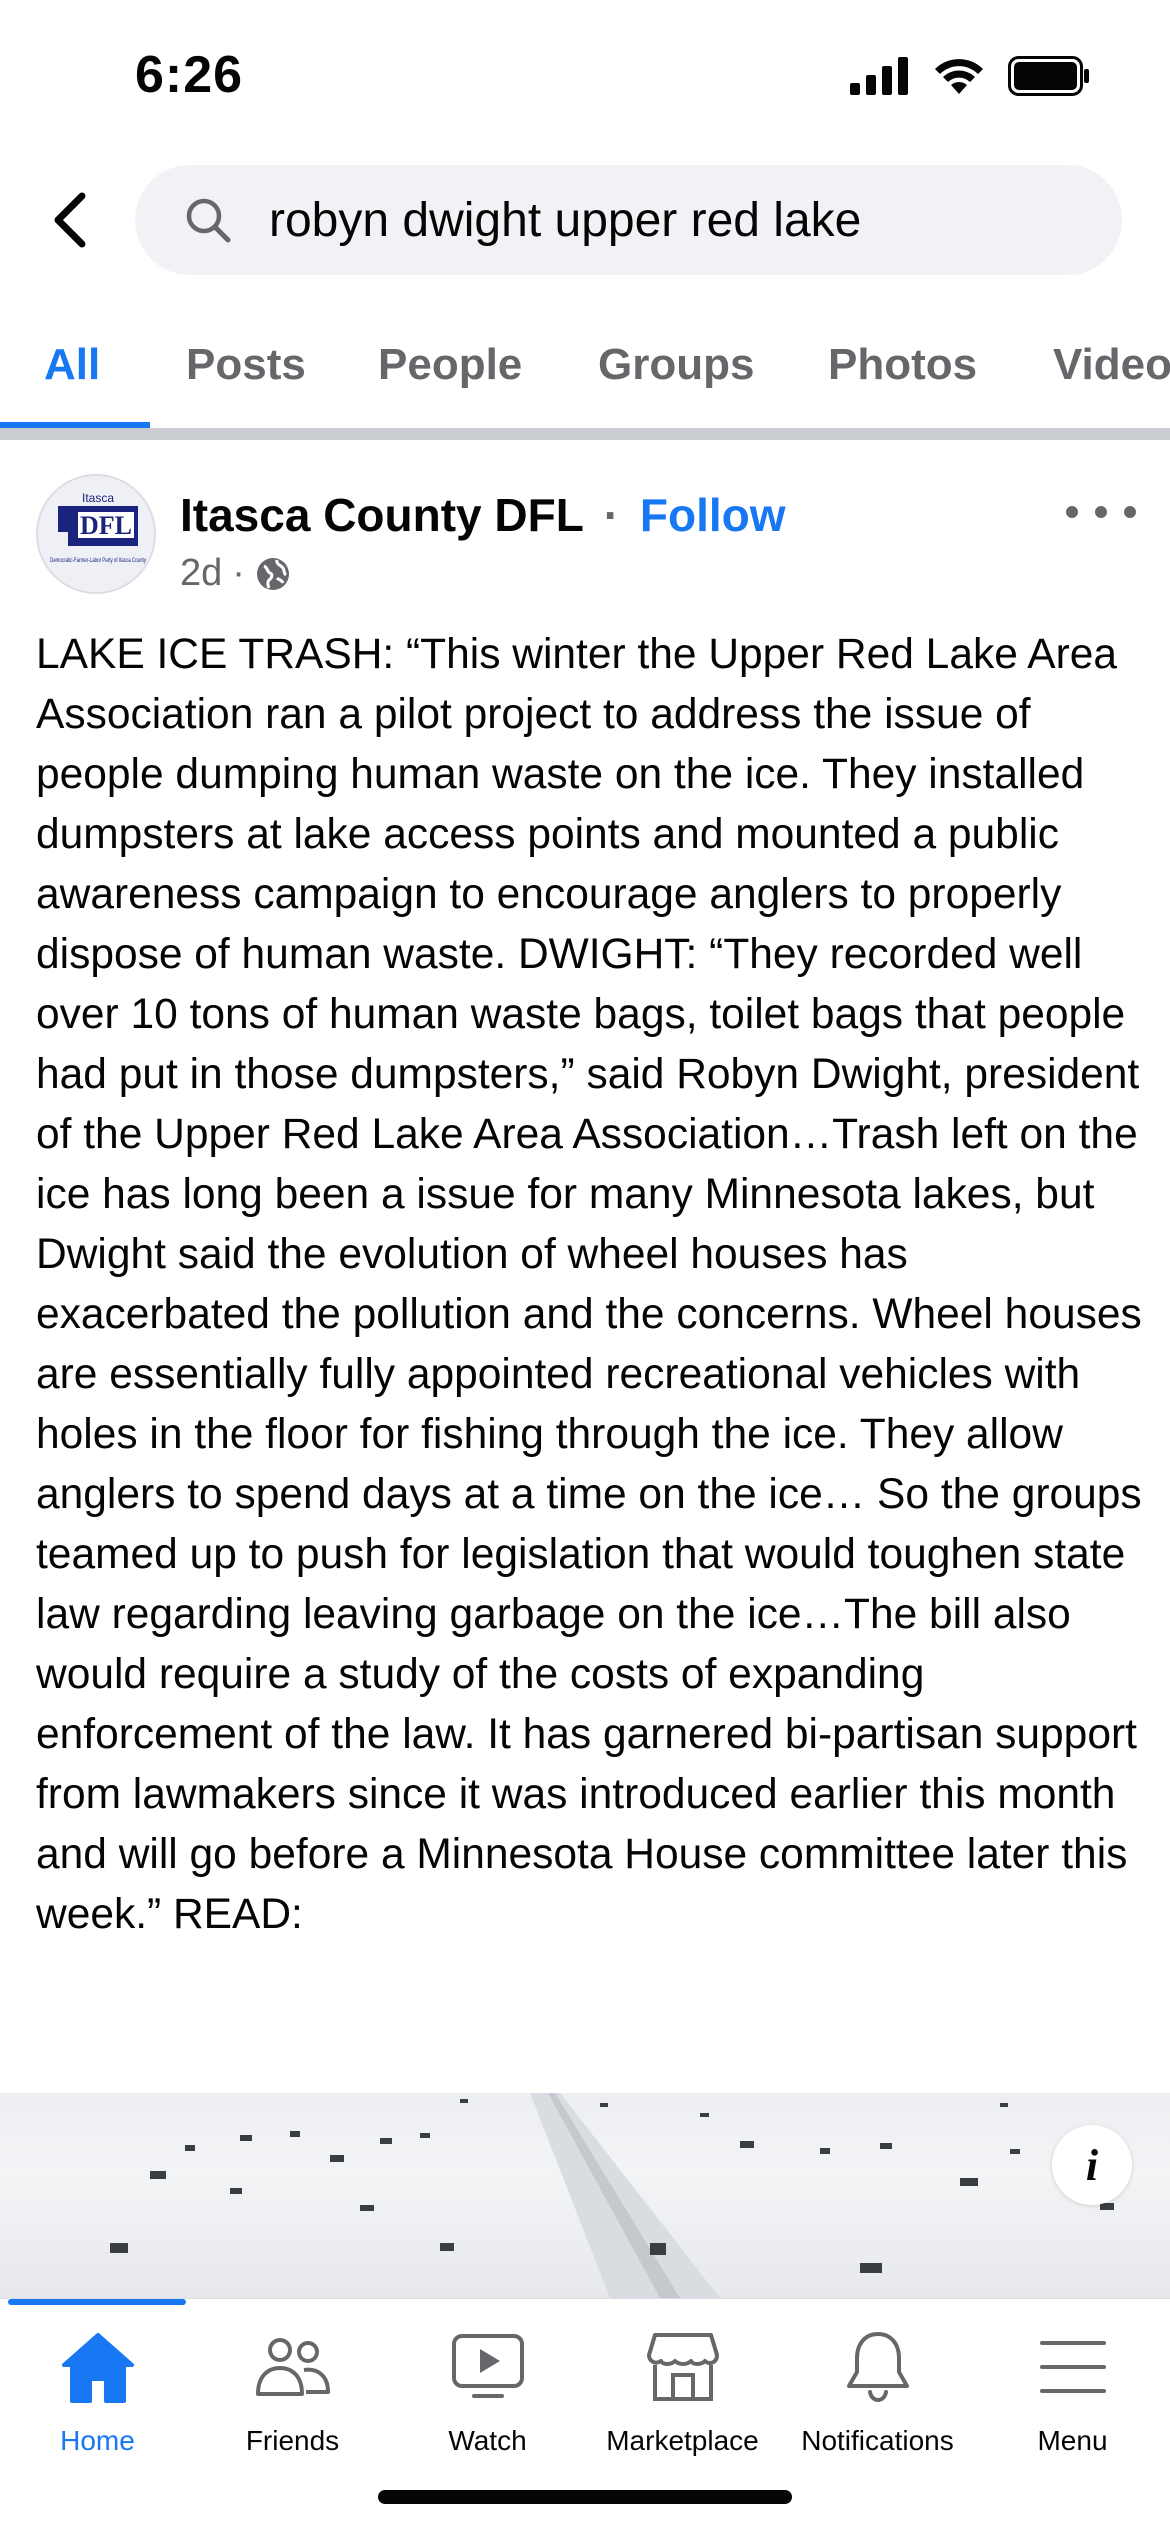 This screenshot has width=1170, height=2532. Describe the element at coordinates (1092, 2165) in the screenshot. I see `info-button: i` at that location.